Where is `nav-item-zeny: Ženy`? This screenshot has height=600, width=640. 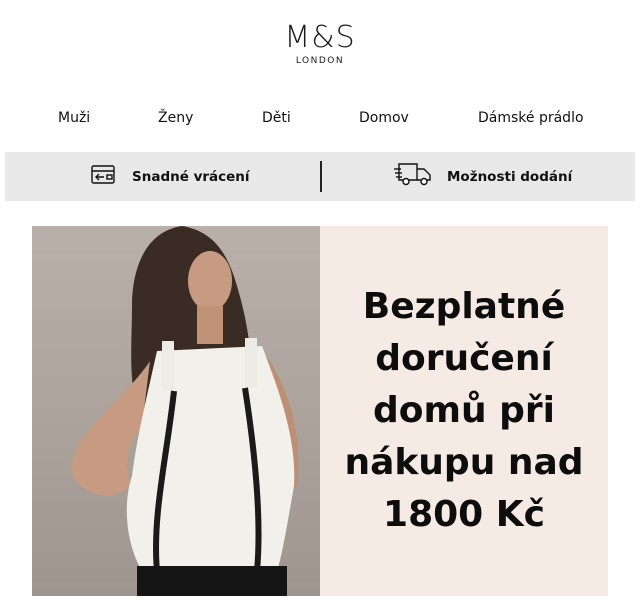
nav-item-zeny: Ženy is located at coordinates (175, 118).